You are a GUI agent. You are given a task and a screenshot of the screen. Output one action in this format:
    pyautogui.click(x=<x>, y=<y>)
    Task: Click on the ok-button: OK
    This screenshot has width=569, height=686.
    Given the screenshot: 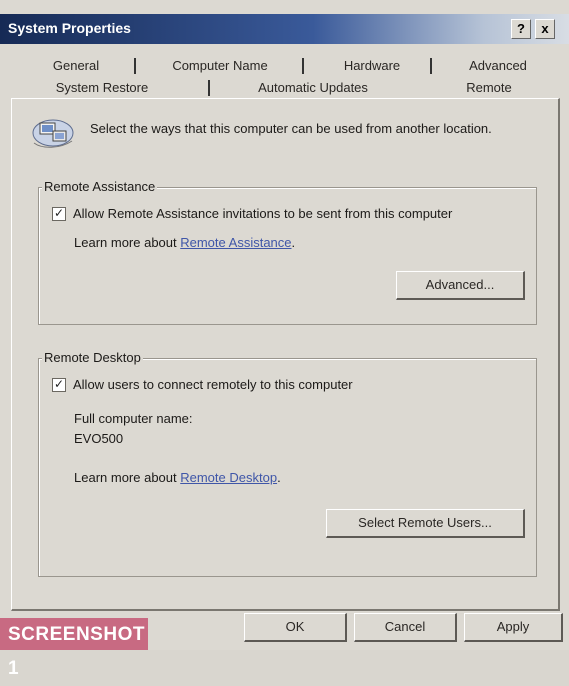 What is the action you would take?
    pyautogui.click(x=295, y=627)
    